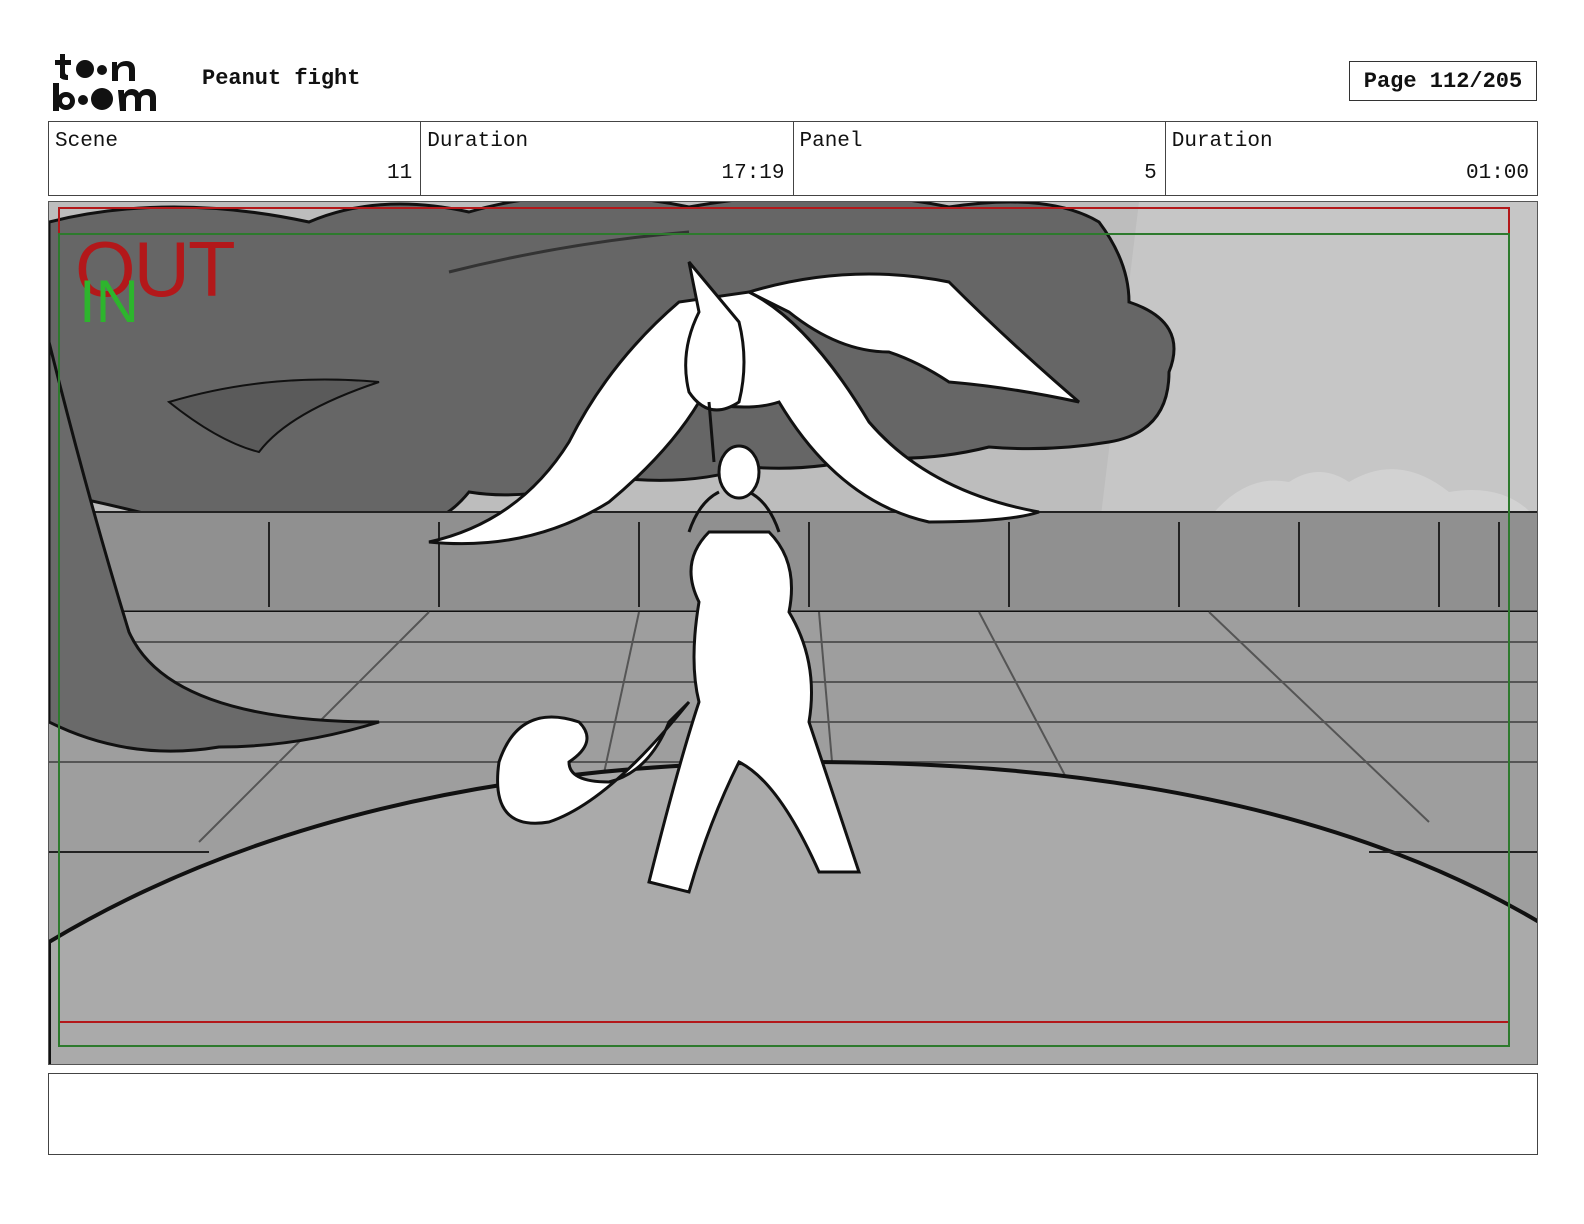 The height and width of the screenshot is (1224, 1584). I want to click on panel-notes-box, so click(793, 1114).